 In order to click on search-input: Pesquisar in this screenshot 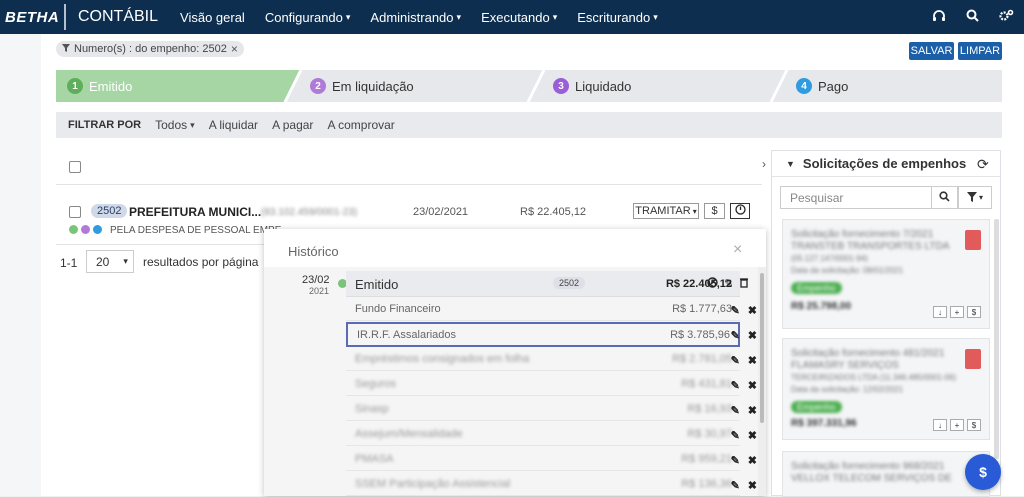, I will do `click(856, 197)`.